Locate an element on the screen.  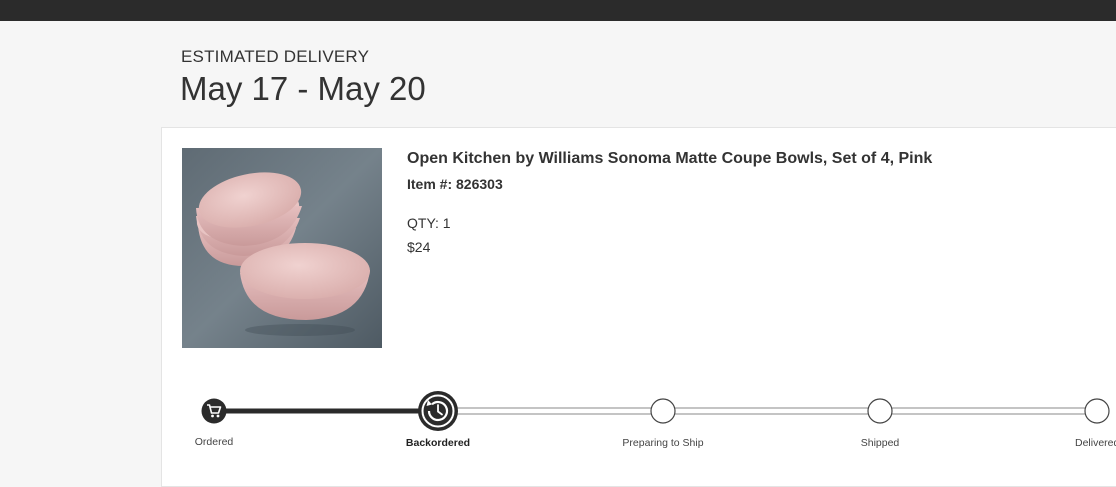
estimated-delivery-label: ESTIMATED DELIVERY is located at coordinates (275, 56).